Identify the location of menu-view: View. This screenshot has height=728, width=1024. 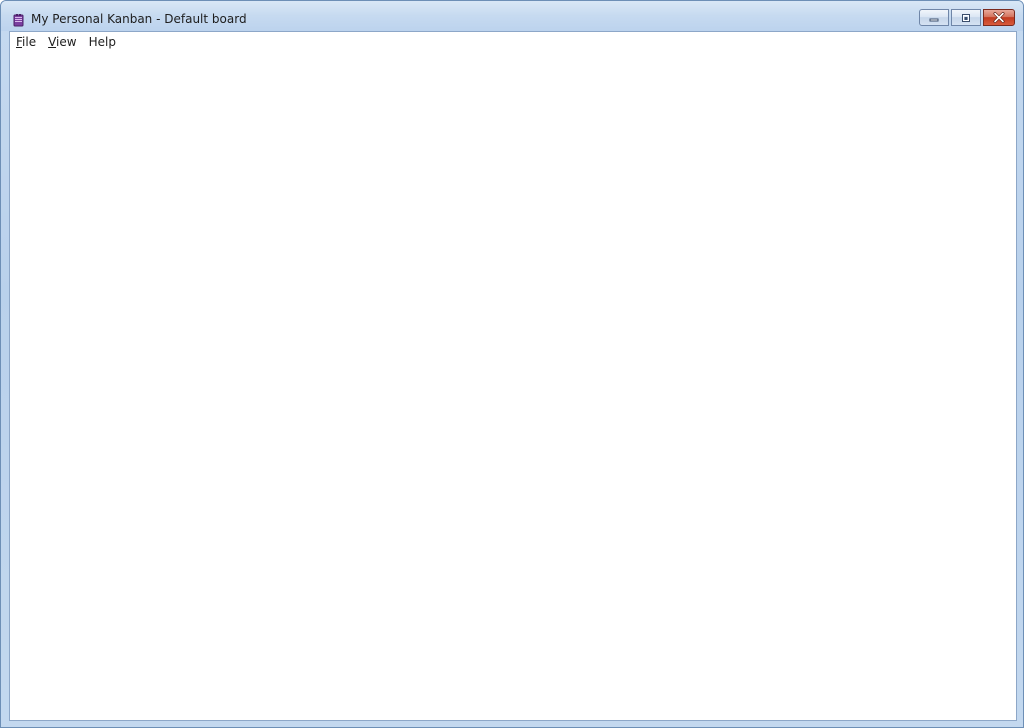
(63, 42).